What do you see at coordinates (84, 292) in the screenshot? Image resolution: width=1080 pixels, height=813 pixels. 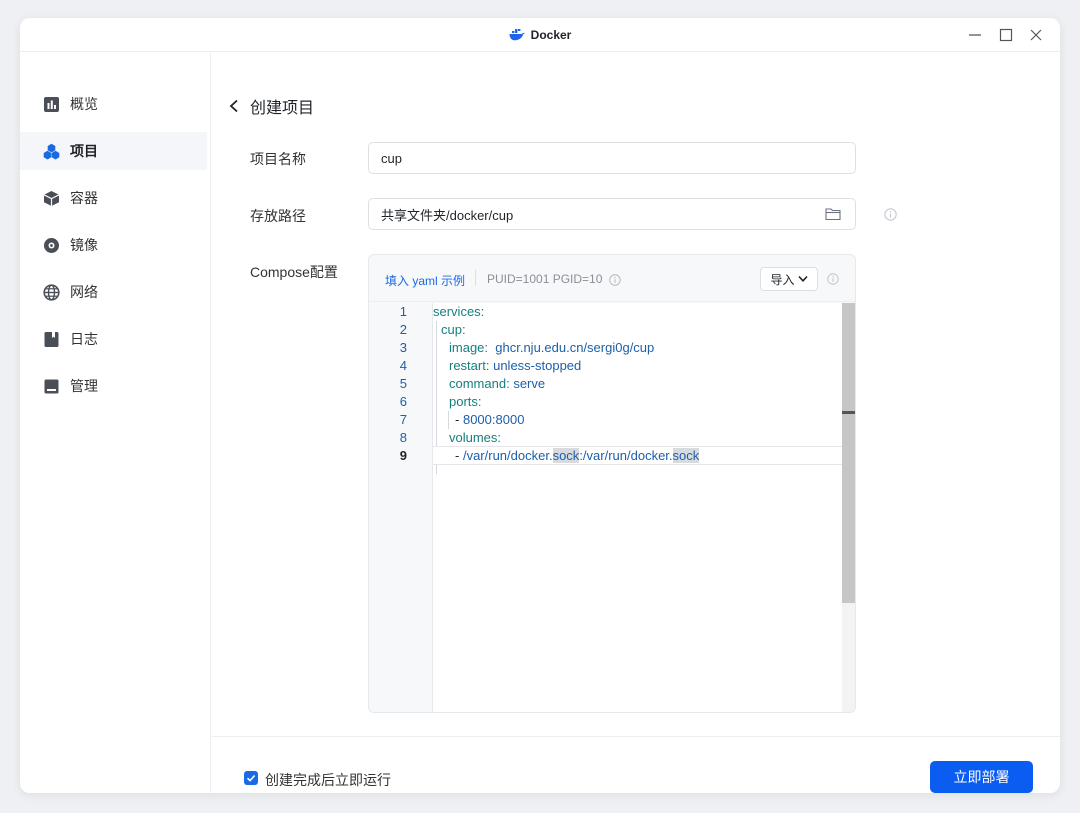 I see `sidebar-item-label: 网络` at bounding box center [84, 292].